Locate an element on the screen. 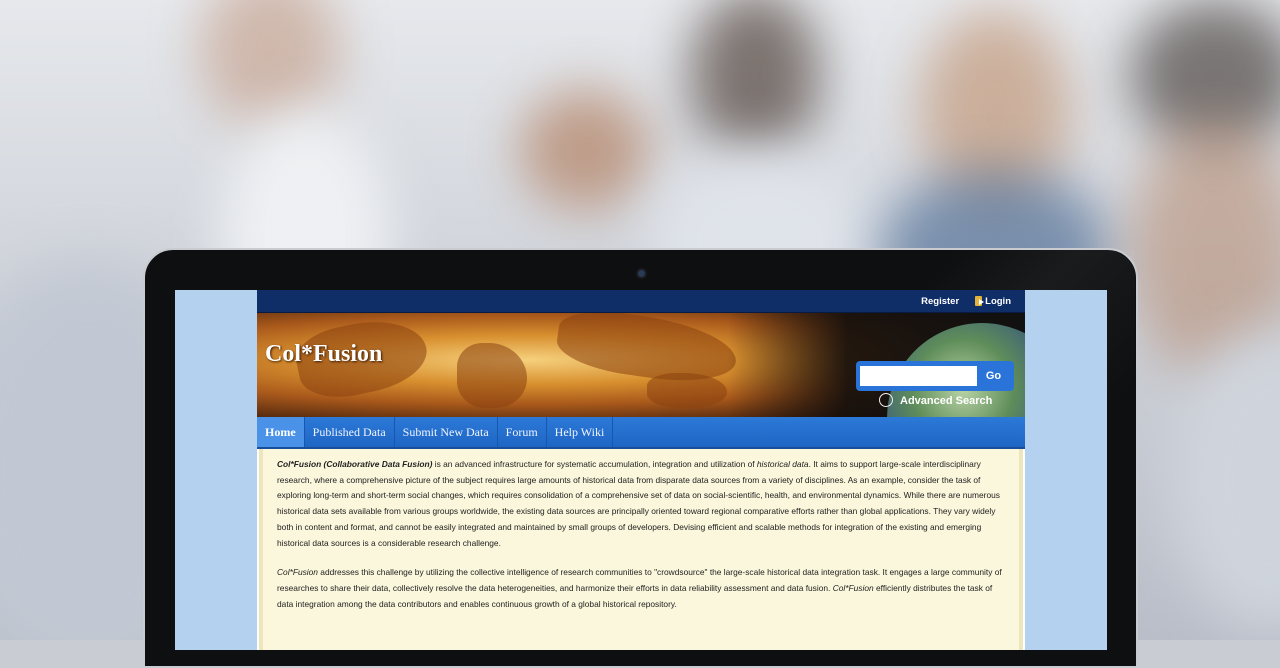  site-banner: Col*Fusion Go Advanced Search is located at coordinates (641, 365).